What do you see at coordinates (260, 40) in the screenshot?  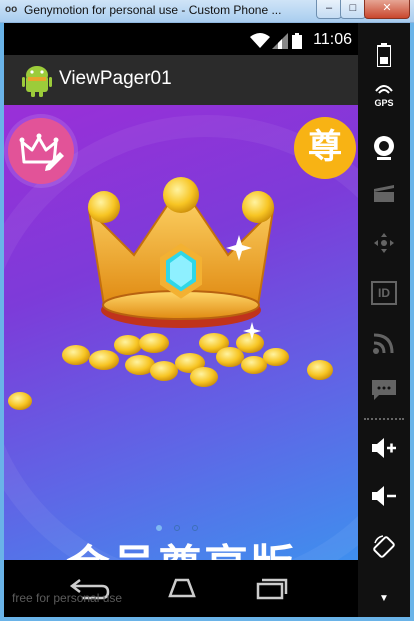 I see `wifi-icon` at bounding box center [260, 40].